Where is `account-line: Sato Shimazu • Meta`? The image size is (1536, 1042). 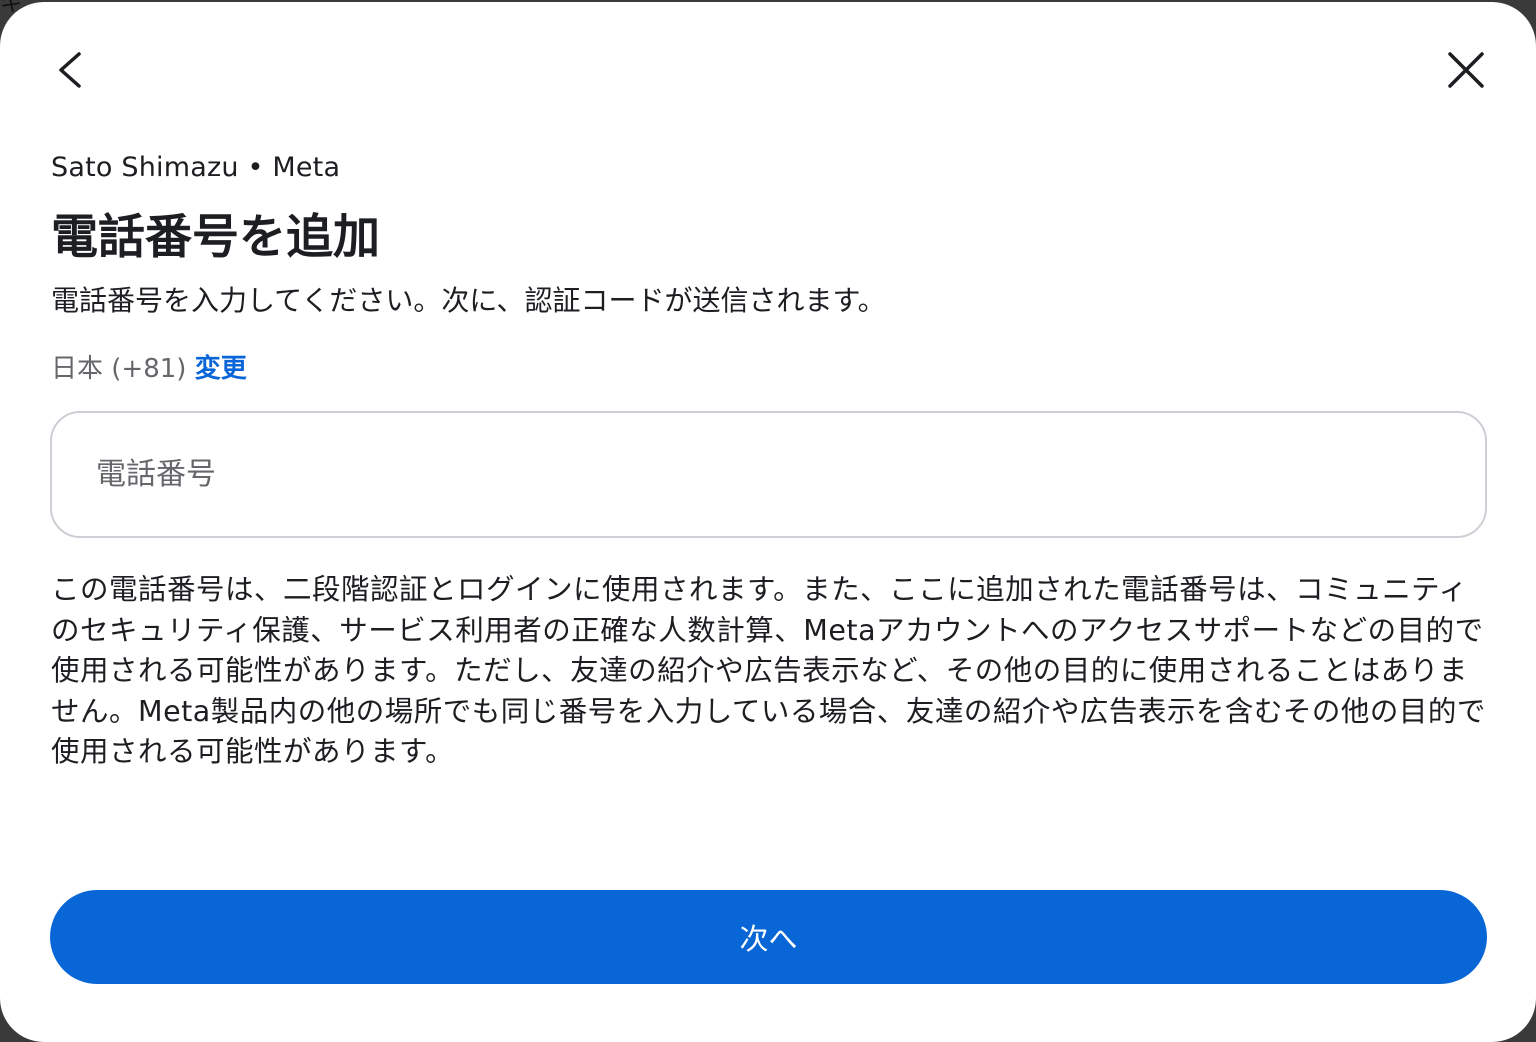 account-line: Sato Shimazu • Meta is located at coordinates (196, 167).